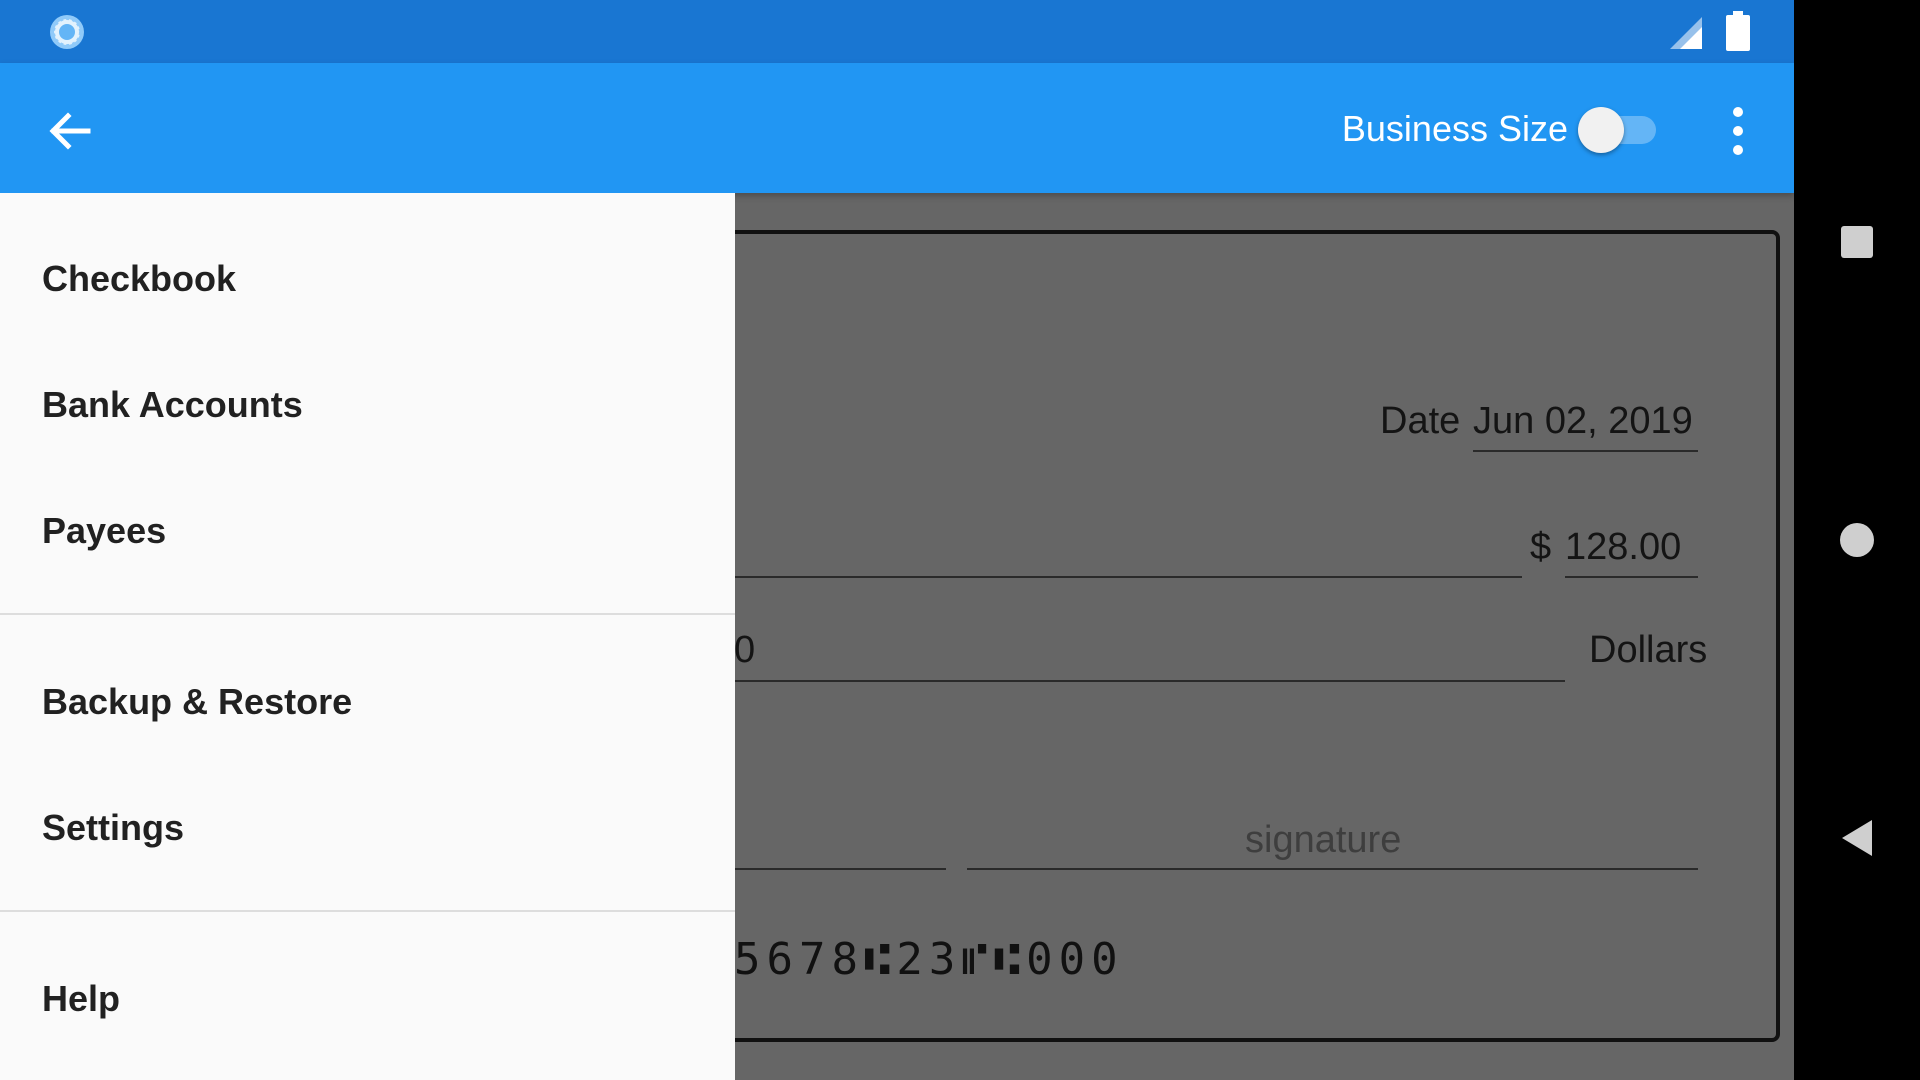 The image size is (1920, 1080). I want to click on recent-apps-button, so click(1857, 242).